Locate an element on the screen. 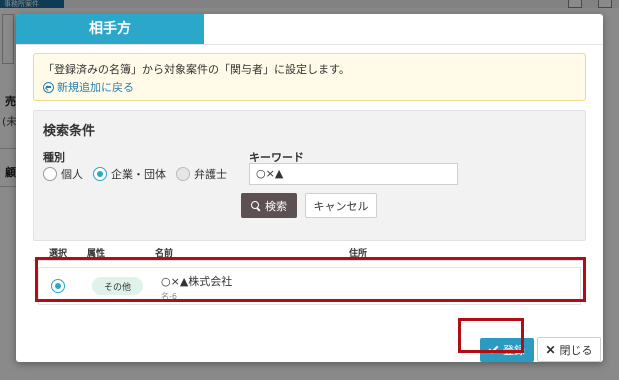  back-link-label: 新規追加に戻る is located at coordinates (95, 87).